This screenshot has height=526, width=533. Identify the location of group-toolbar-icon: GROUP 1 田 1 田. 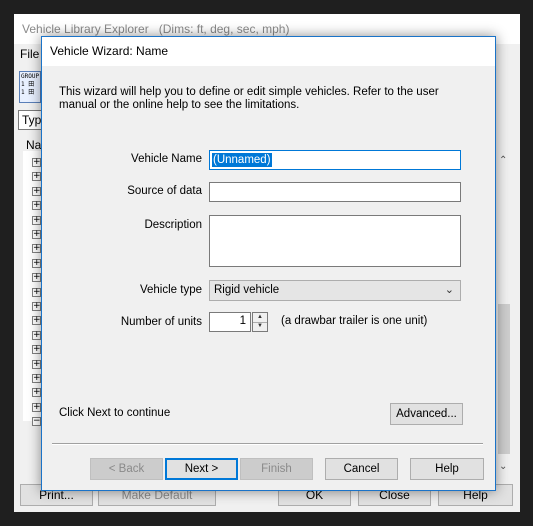
(30, 87).